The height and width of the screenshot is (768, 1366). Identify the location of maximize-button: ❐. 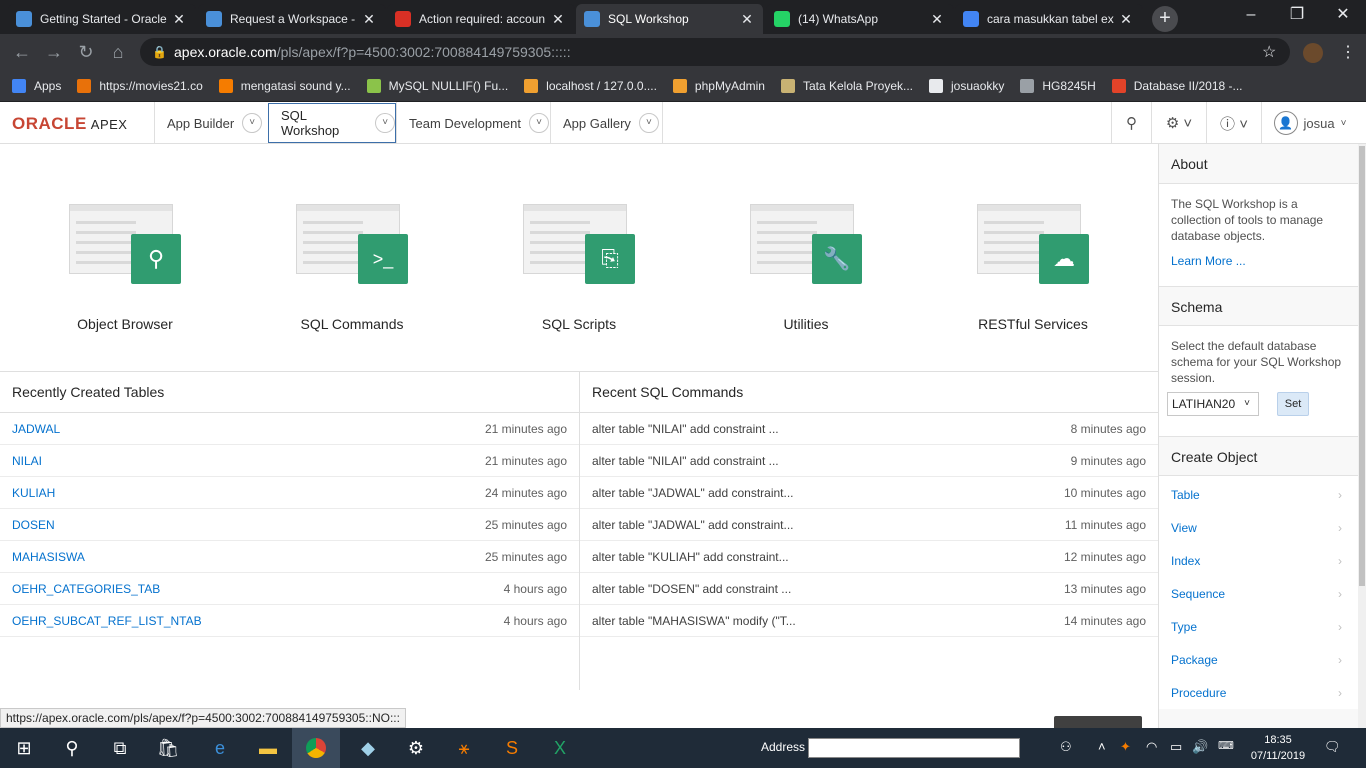
(1297, 15).